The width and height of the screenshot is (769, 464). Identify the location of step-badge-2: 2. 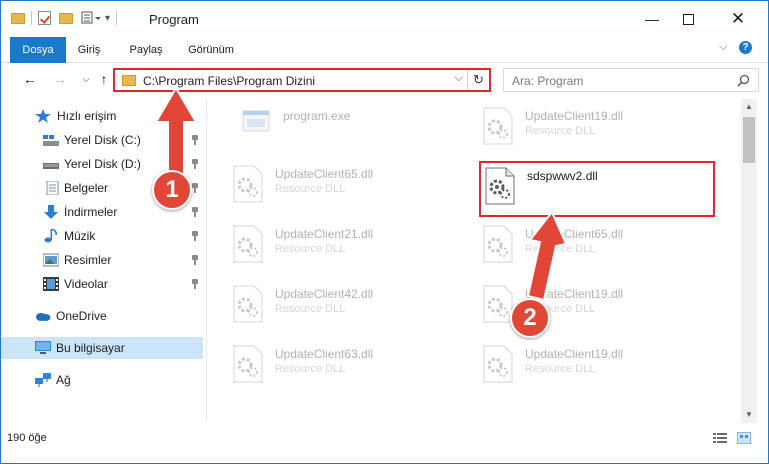
(530, 318).